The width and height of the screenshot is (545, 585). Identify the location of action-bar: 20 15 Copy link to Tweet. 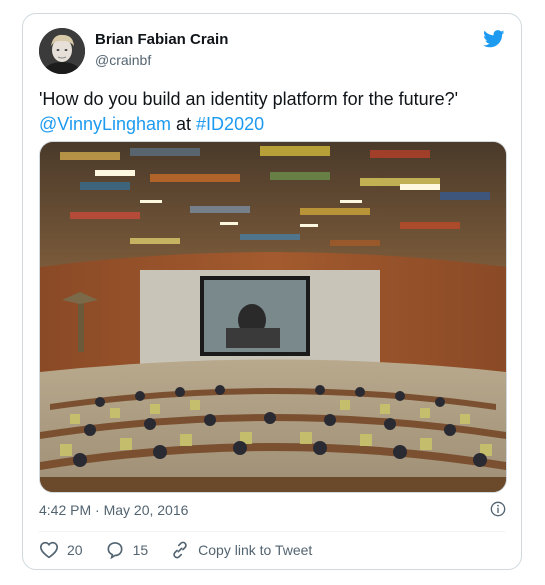
(186, 550).